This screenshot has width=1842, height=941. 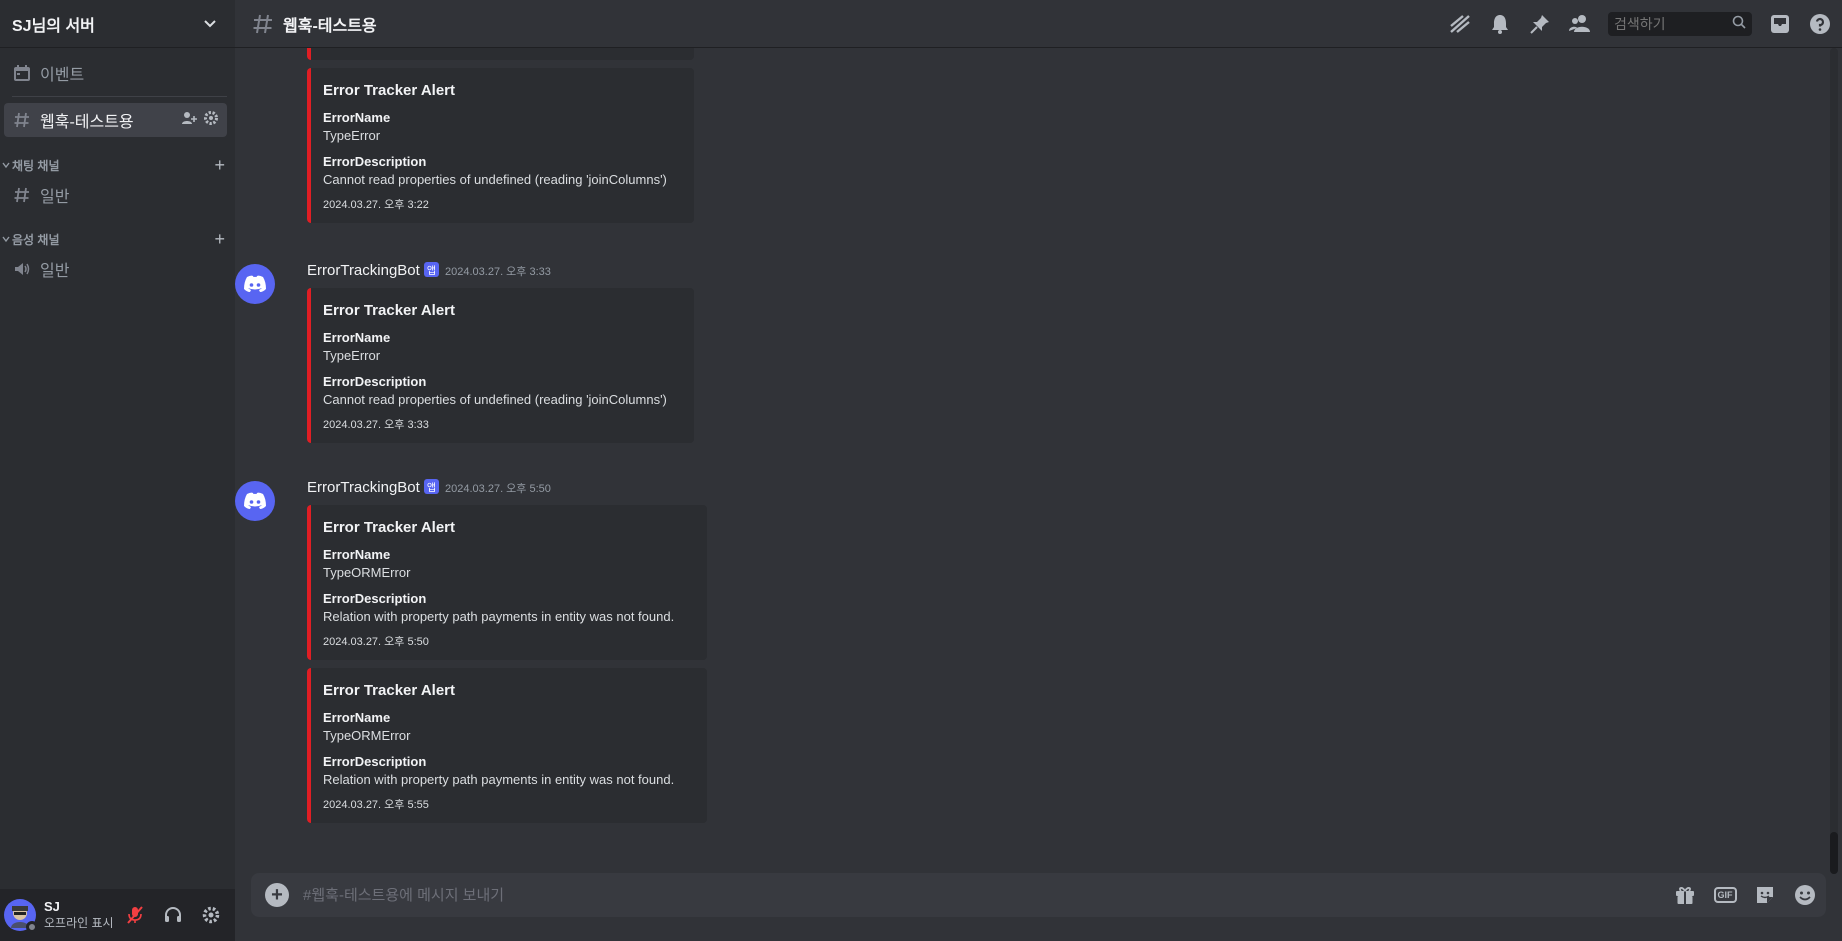 What do you see at coordinates (189, 120) in the screenshot?
I see `add-member-icon` at bounding box center [189, 120].